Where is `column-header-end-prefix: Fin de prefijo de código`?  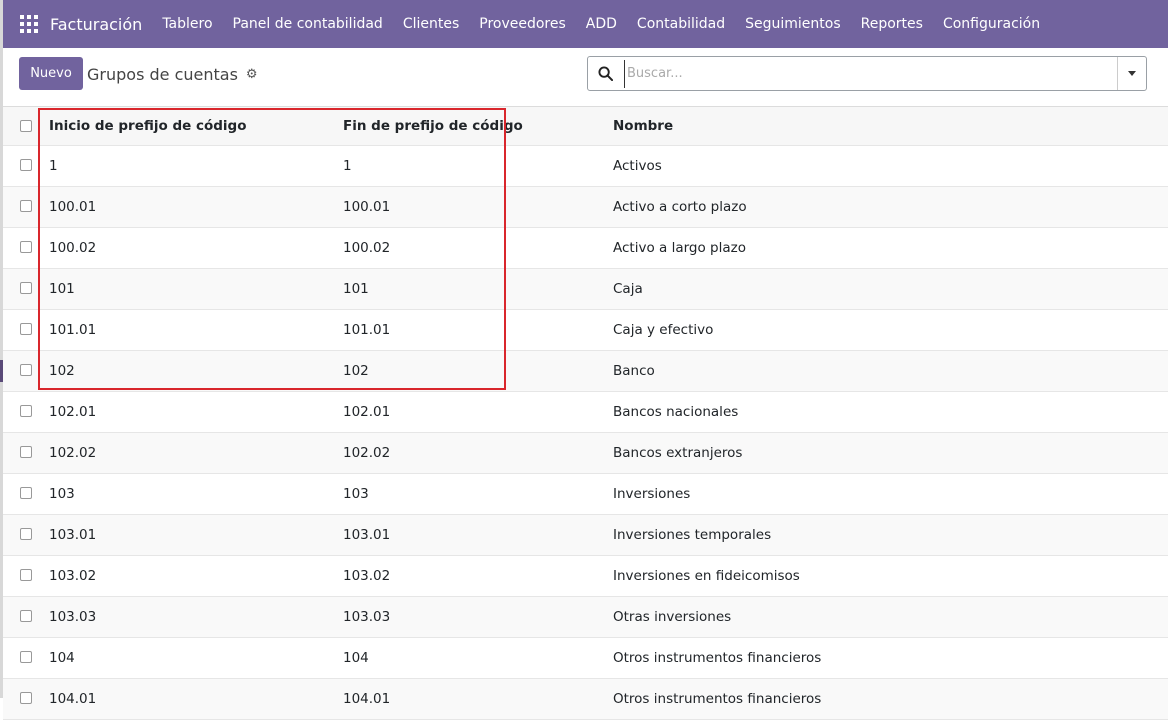 column-header-end-prefix: Fin de prefijo de código is located at coordinates (433, 126).